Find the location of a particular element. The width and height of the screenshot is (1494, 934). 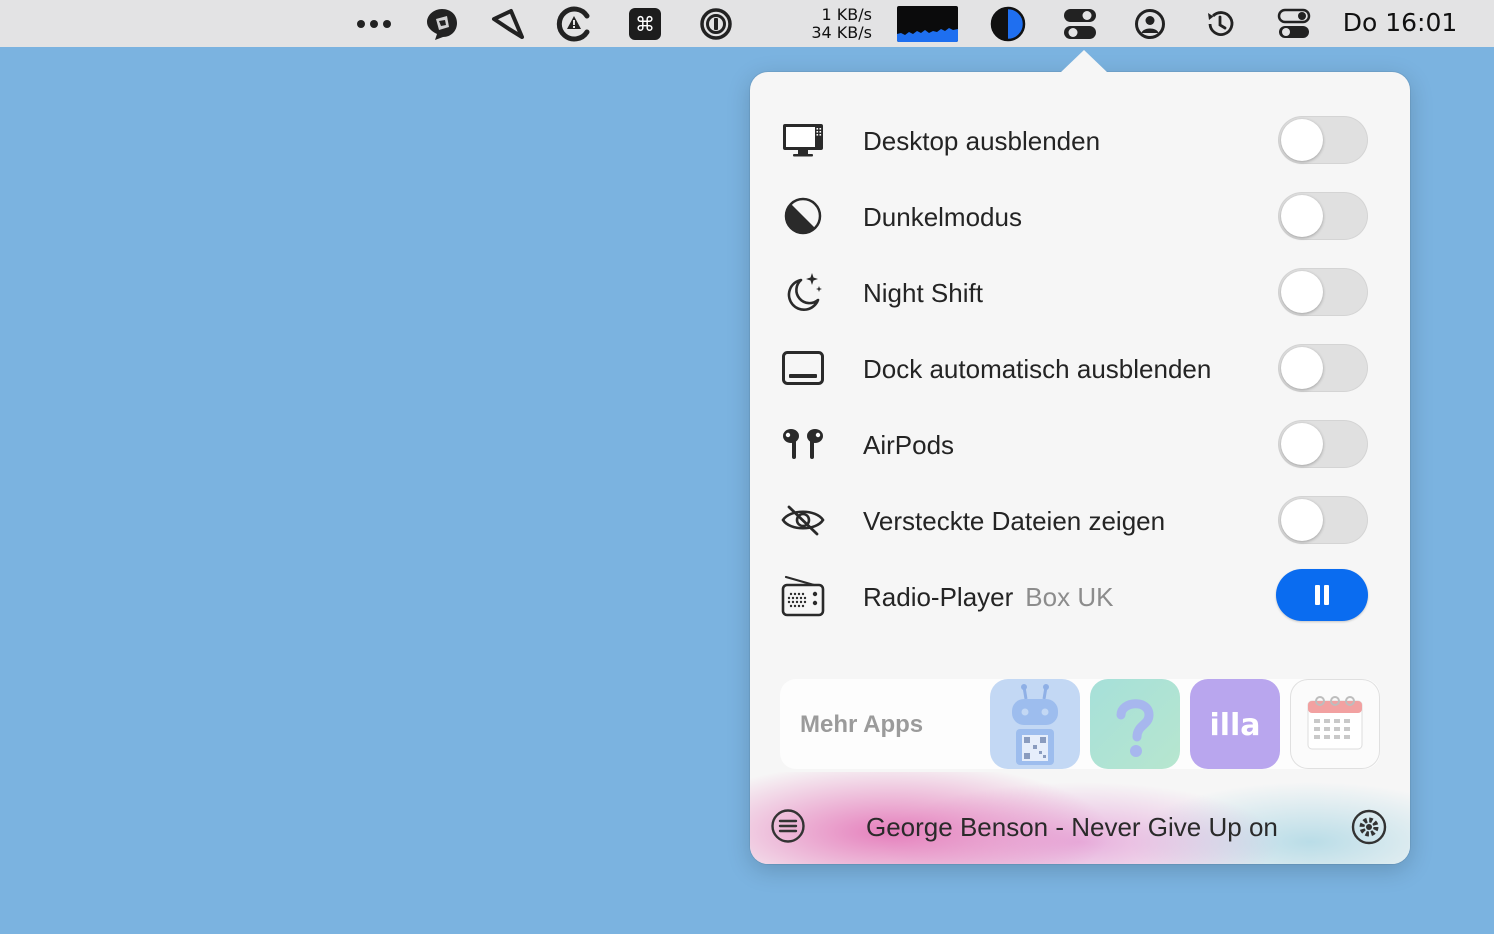

row-label: Dunkelmodus is located at coordinates (942, 217).